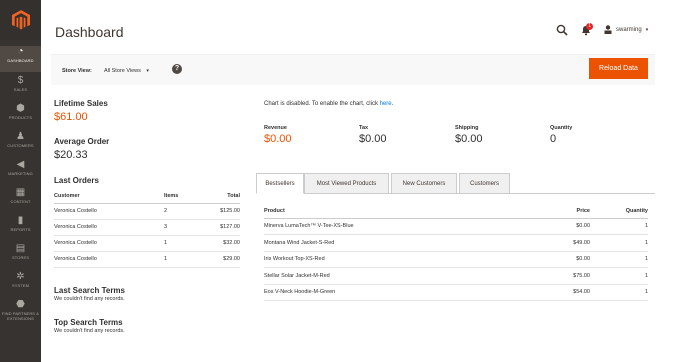 The image size is (675, 362). I want to click on sidebar-item-label: Sales, so click(20, 89).